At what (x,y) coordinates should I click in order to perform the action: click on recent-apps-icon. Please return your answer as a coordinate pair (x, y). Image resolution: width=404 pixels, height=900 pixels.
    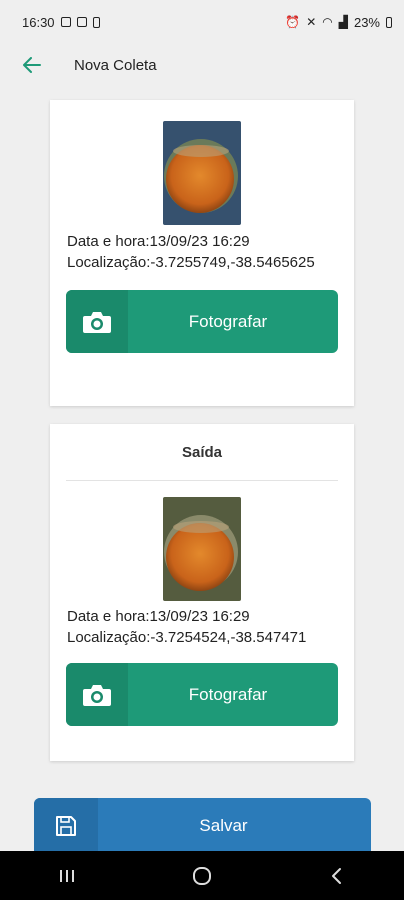
    Looking at the image, I should click on (67, 876).